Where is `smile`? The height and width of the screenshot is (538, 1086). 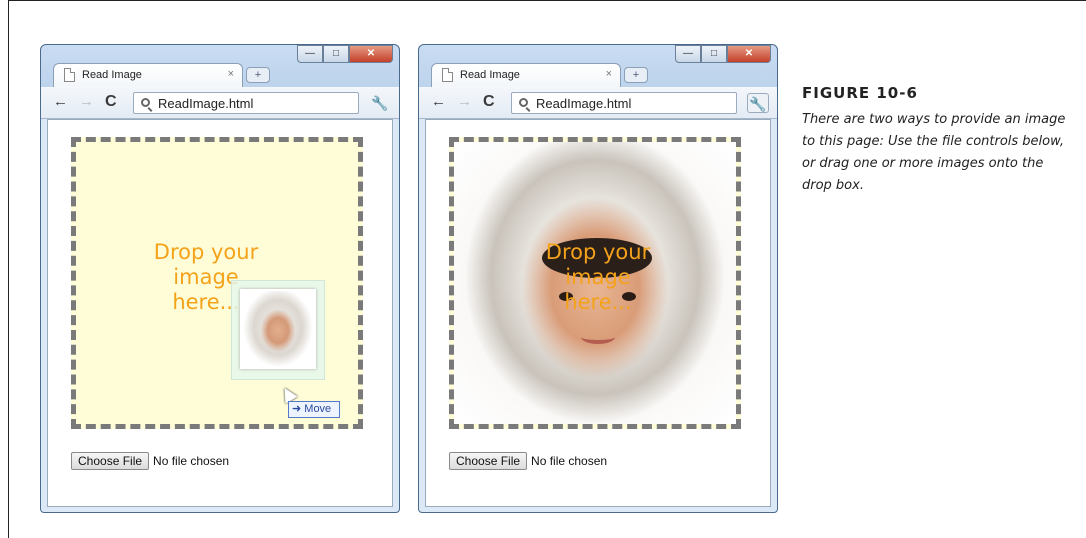 smile is located at coordinates (598, 337).